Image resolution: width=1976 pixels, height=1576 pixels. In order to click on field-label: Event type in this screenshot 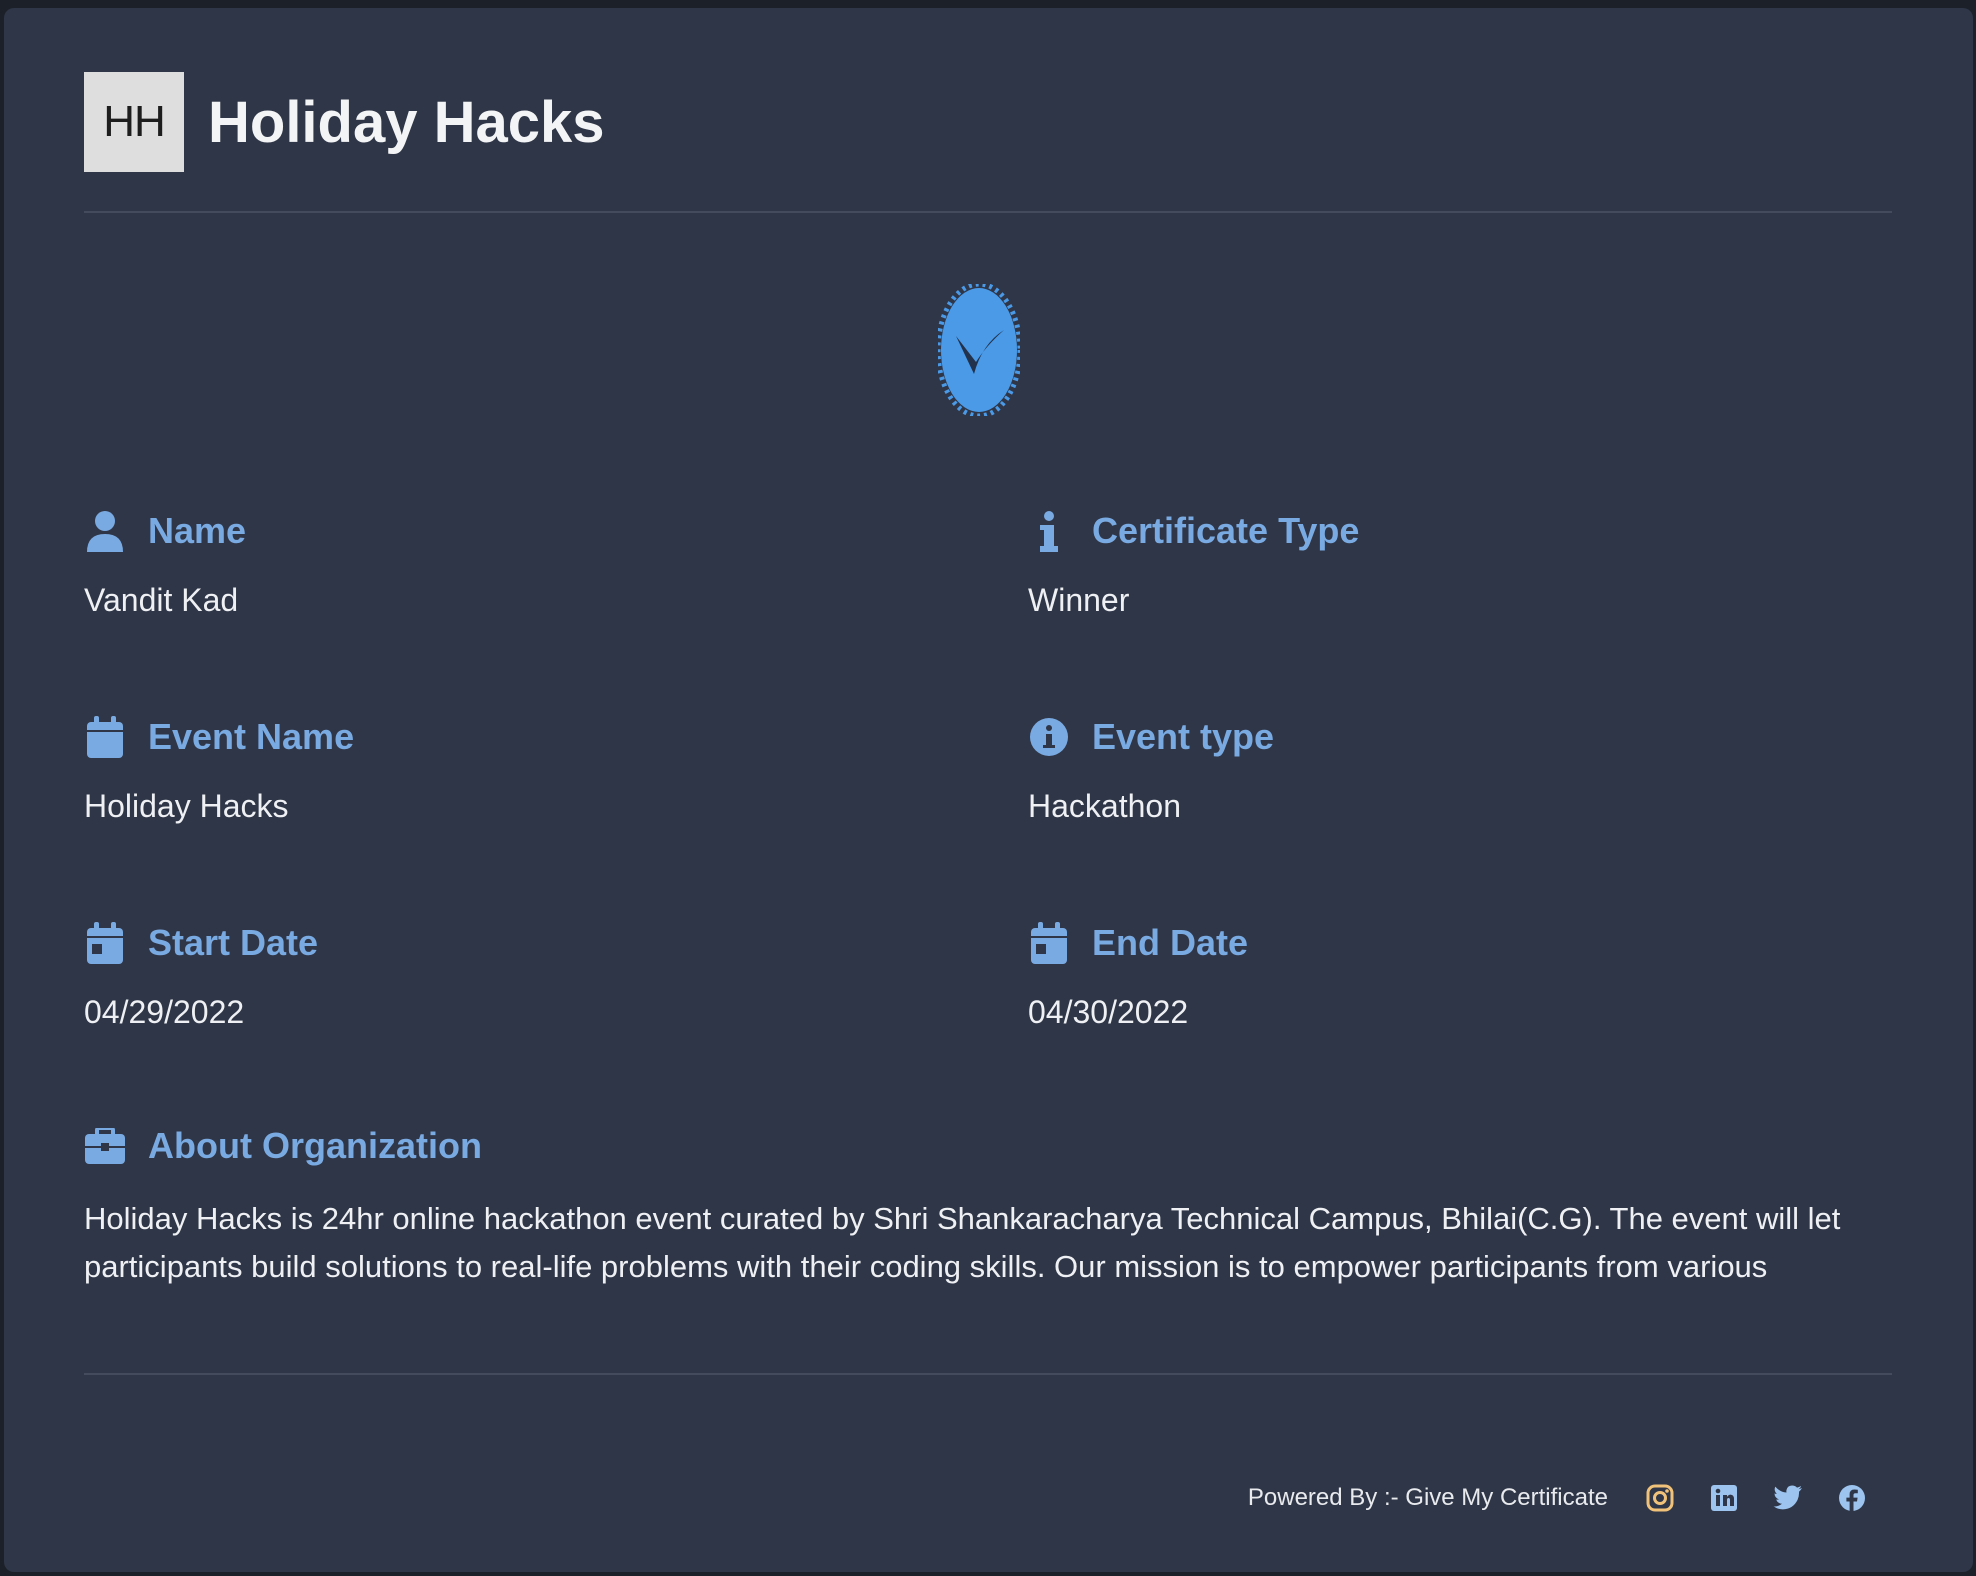, I will do `click(1183, 736)`.